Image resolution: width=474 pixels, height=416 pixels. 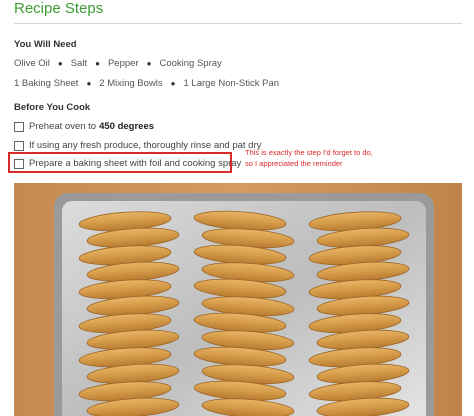 I want to click on ingredient-item: Cooking Spray, so click(x=190, y=63).